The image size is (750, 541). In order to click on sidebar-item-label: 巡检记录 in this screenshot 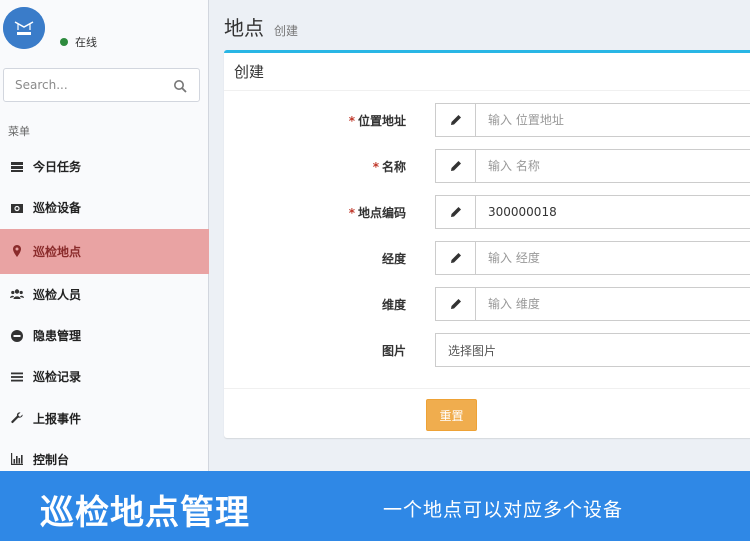, I will do `click(57, 377)`.